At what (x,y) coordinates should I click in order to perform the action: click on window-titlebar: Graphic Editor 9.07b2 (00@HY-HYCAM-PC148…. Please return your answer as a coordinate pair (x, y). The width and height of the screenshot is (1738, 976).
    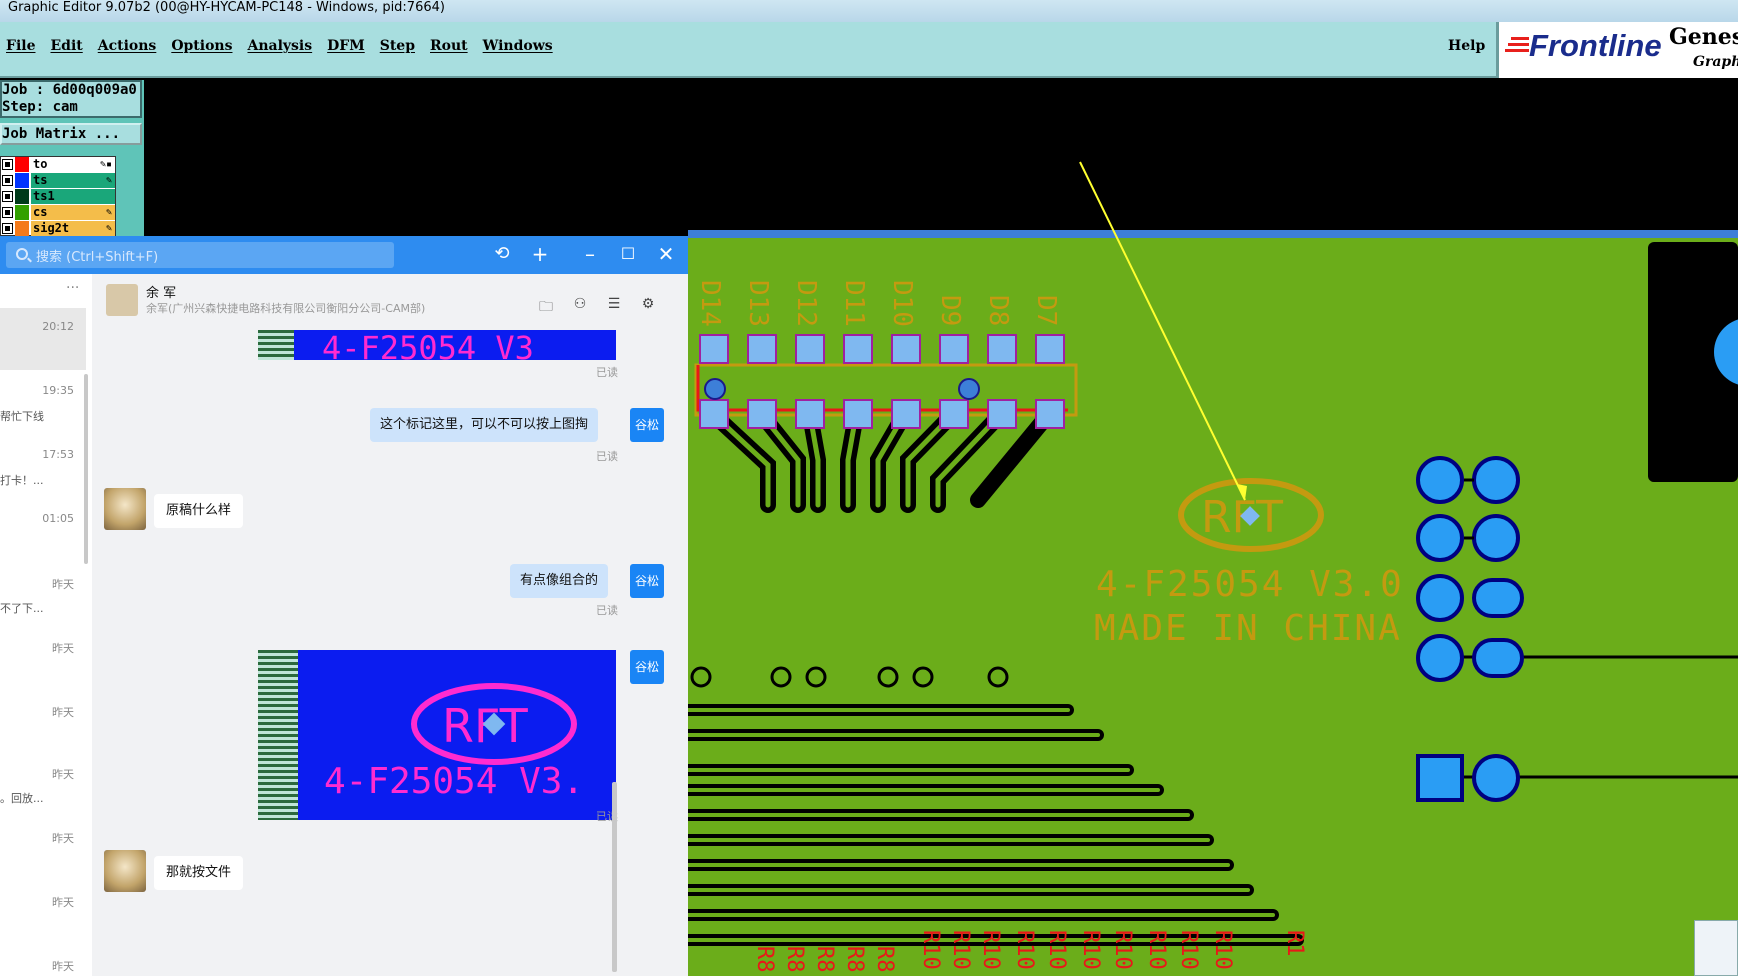
    Looking at the image, I should click on (869, 11).